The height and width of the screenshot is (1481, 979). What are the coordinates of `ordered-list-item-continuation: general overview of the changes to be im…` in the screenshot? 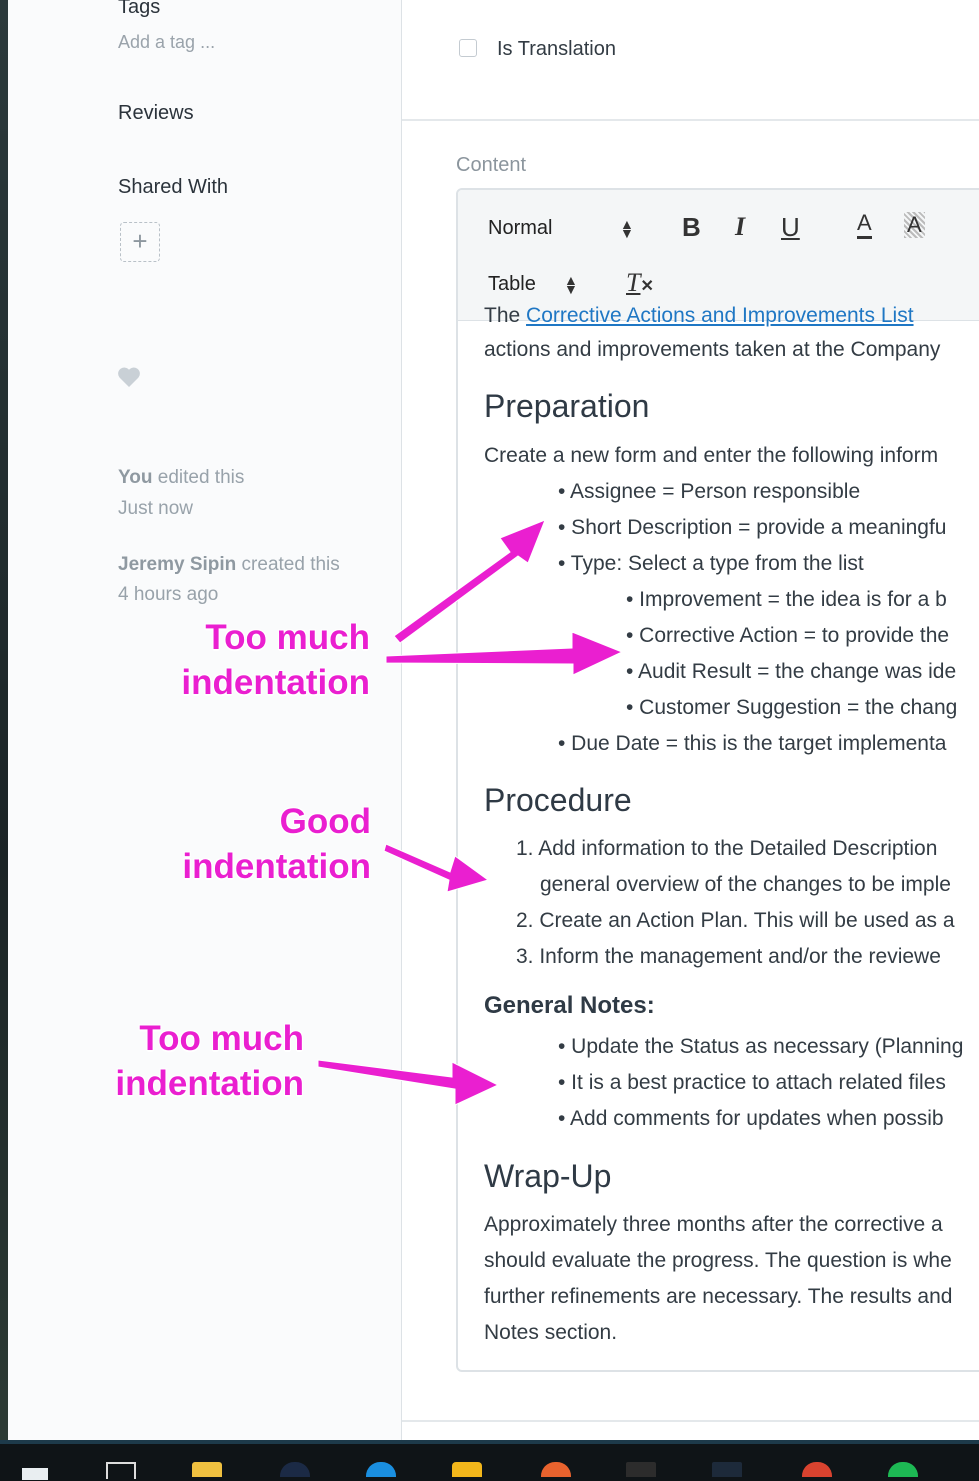 It's located at (745, 884).